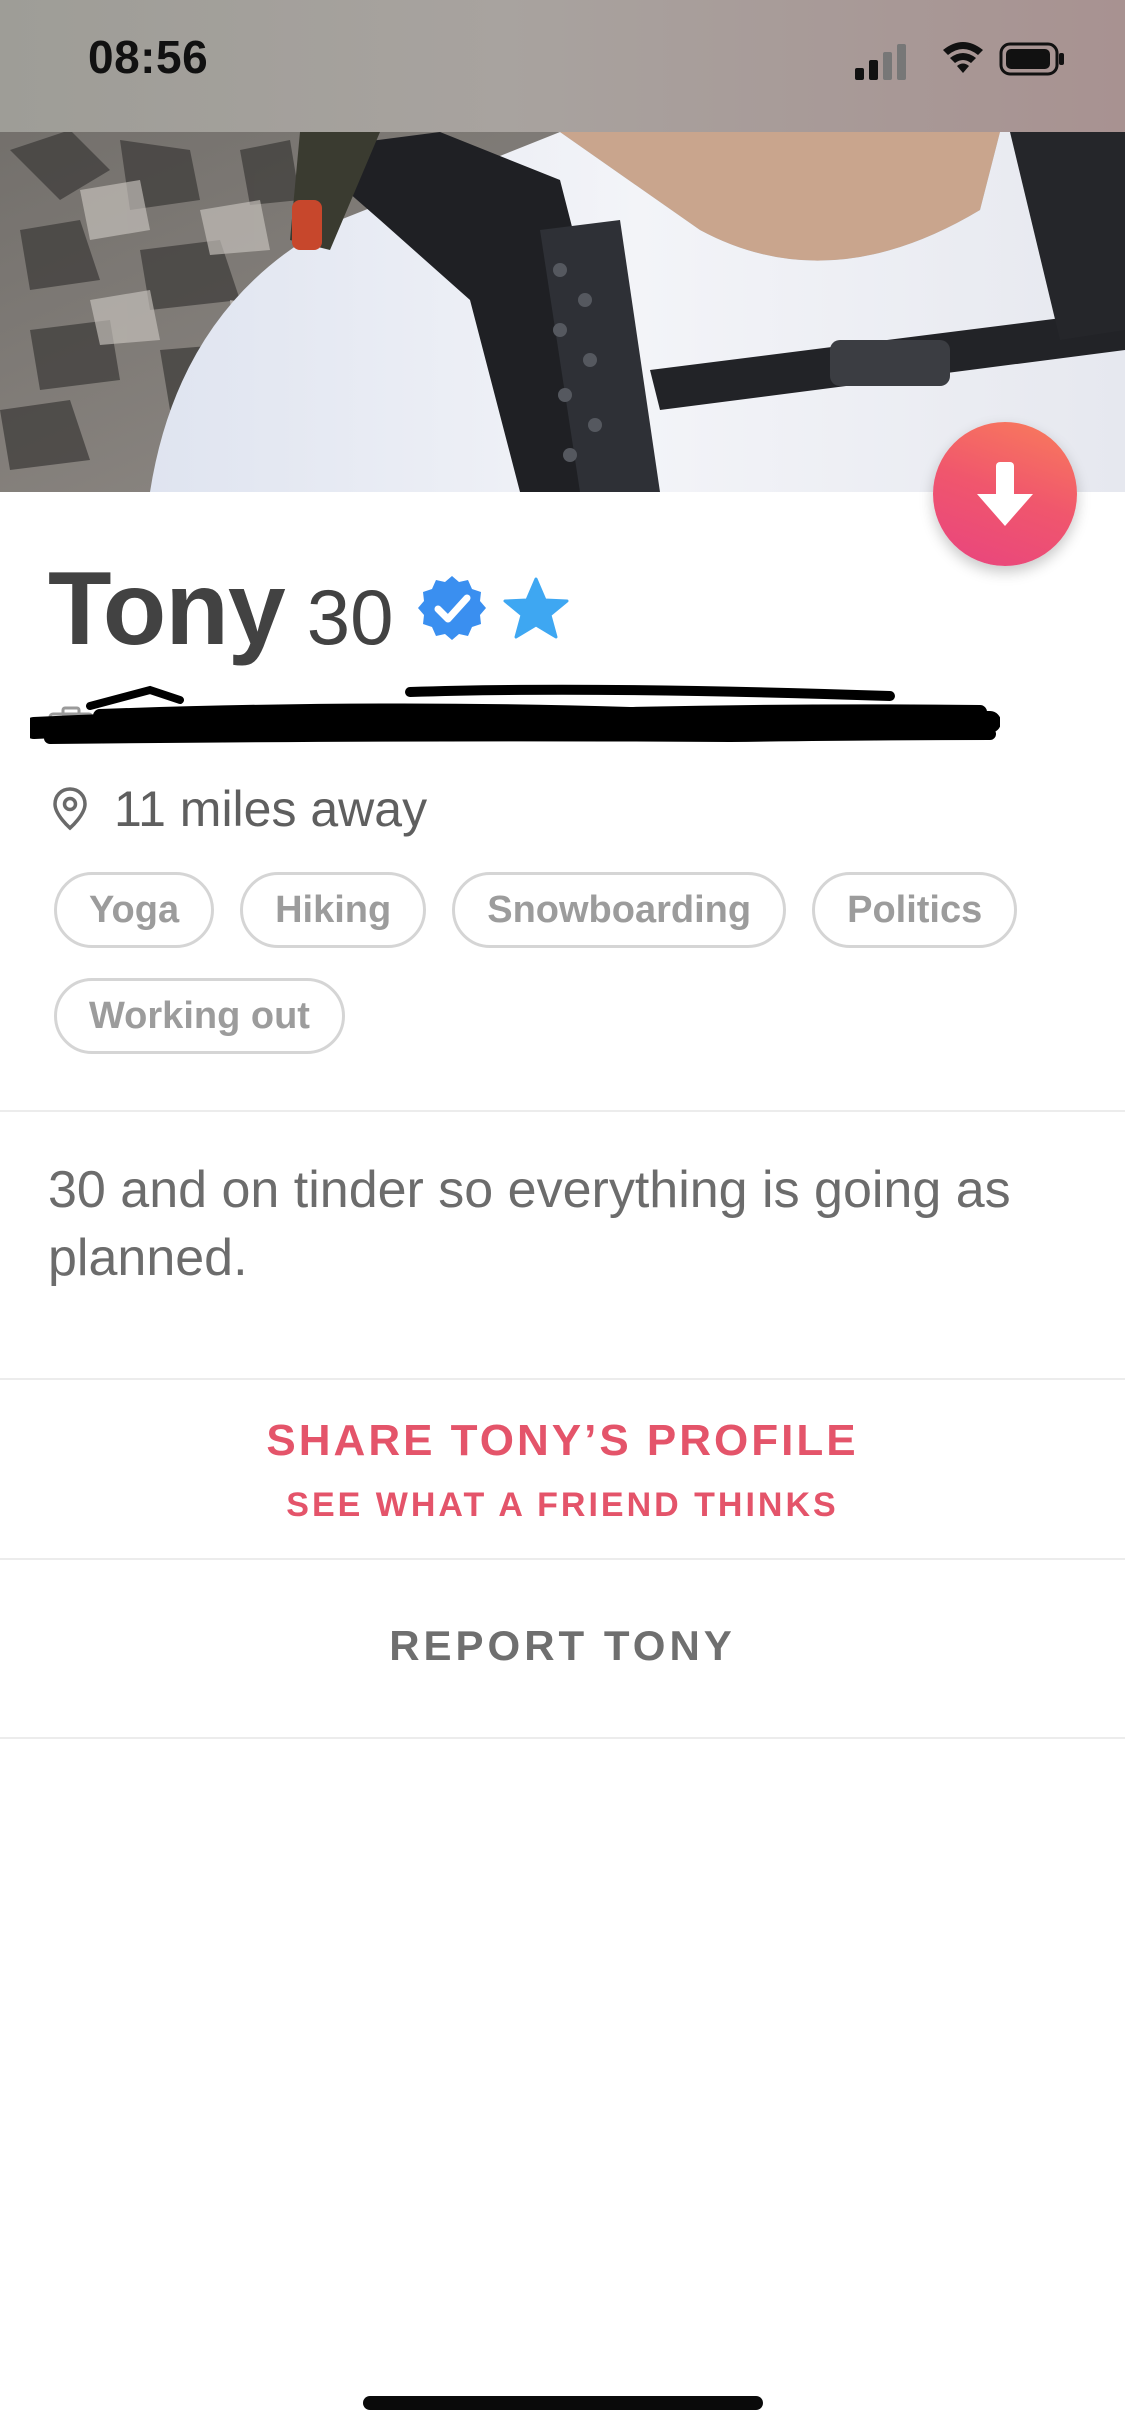  I want to click on battery-icon, so click(1031, 59).